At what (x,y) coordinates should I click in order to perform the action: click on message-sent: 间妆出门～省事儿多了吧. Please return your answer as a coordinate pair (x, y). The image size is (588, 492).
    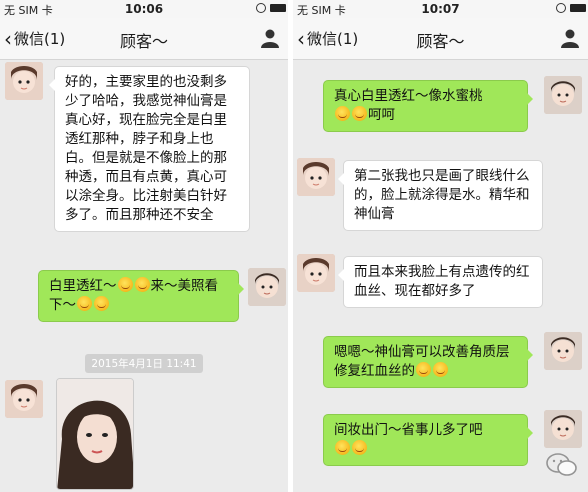
    Looking at the image, I should click on (428, 440).